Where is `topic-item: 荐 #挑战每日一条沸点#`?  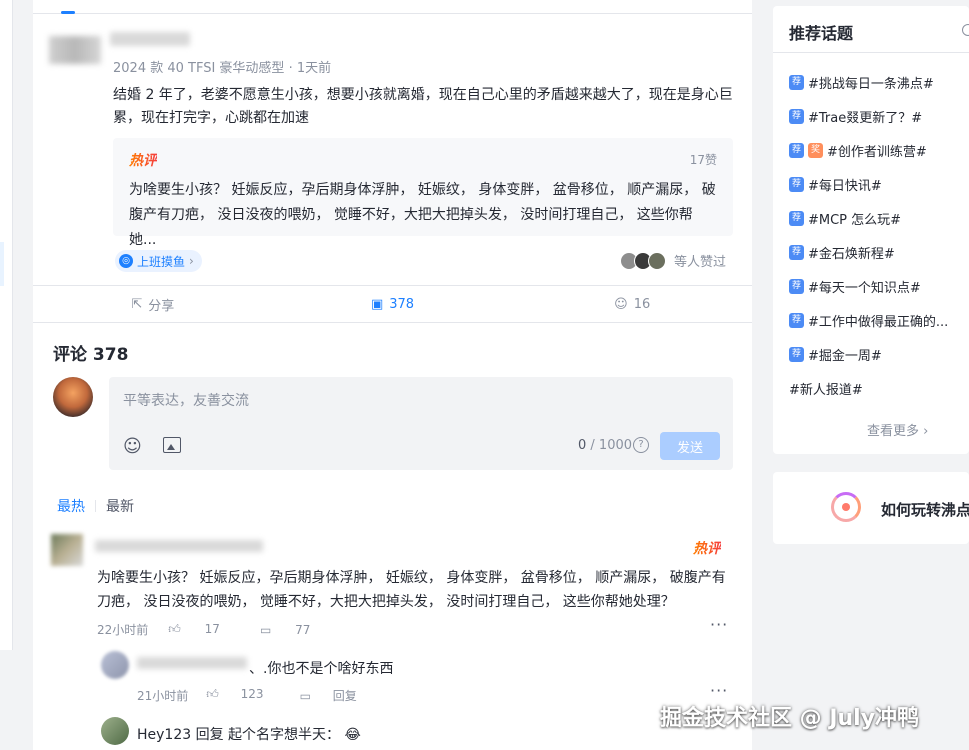
topic-item: 荐 #挑战每日一条沸点# is located at coordinates (861, 82).